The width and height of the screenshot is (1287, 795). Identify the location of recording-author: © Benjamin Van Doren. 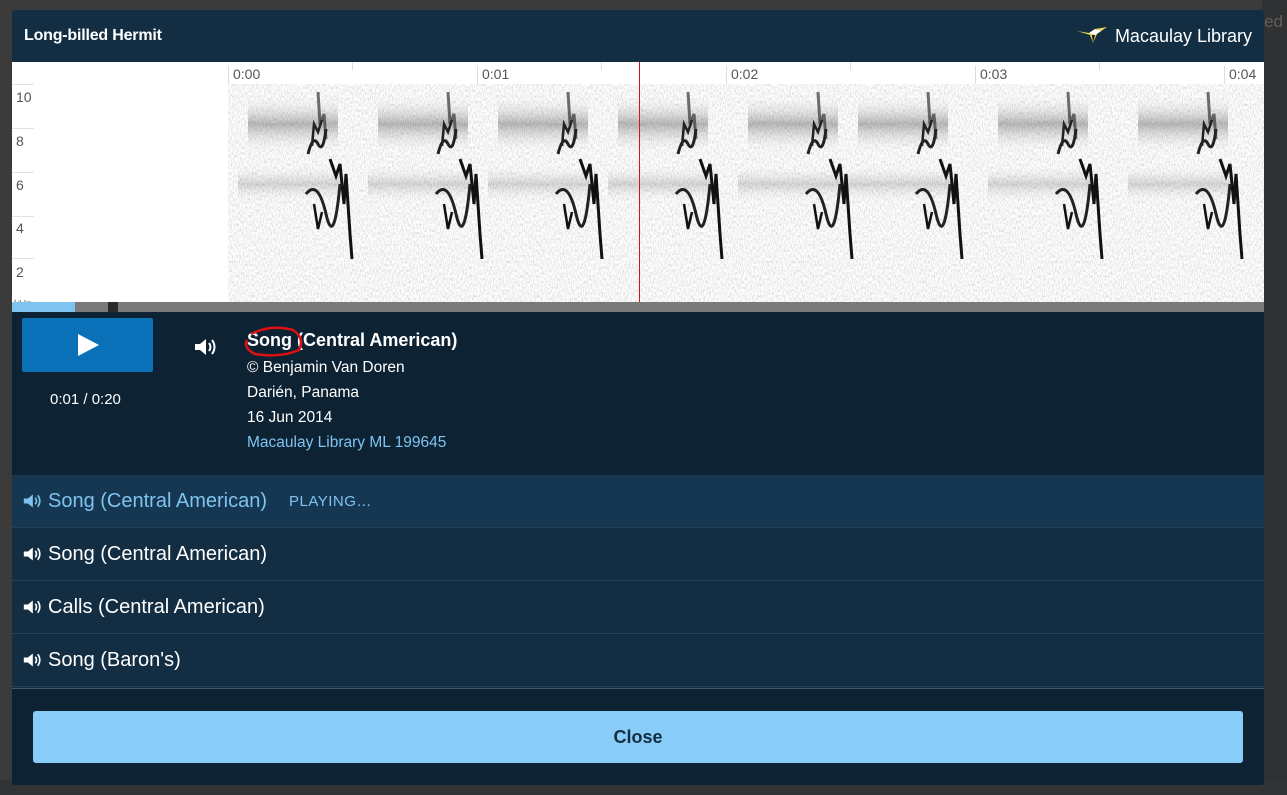
(326, 367).